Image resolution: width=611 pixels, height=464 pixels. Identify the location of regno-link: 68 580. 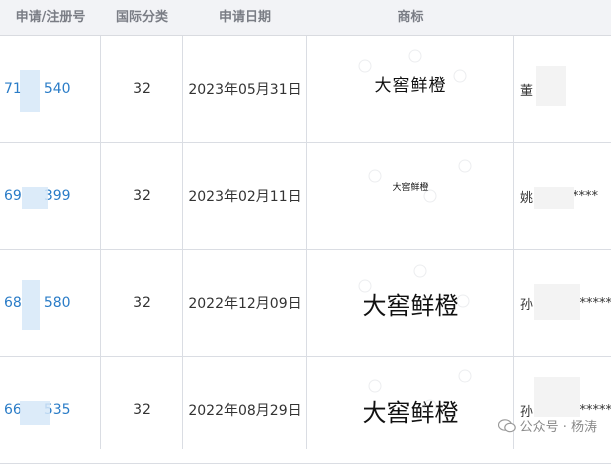
(52, 303).